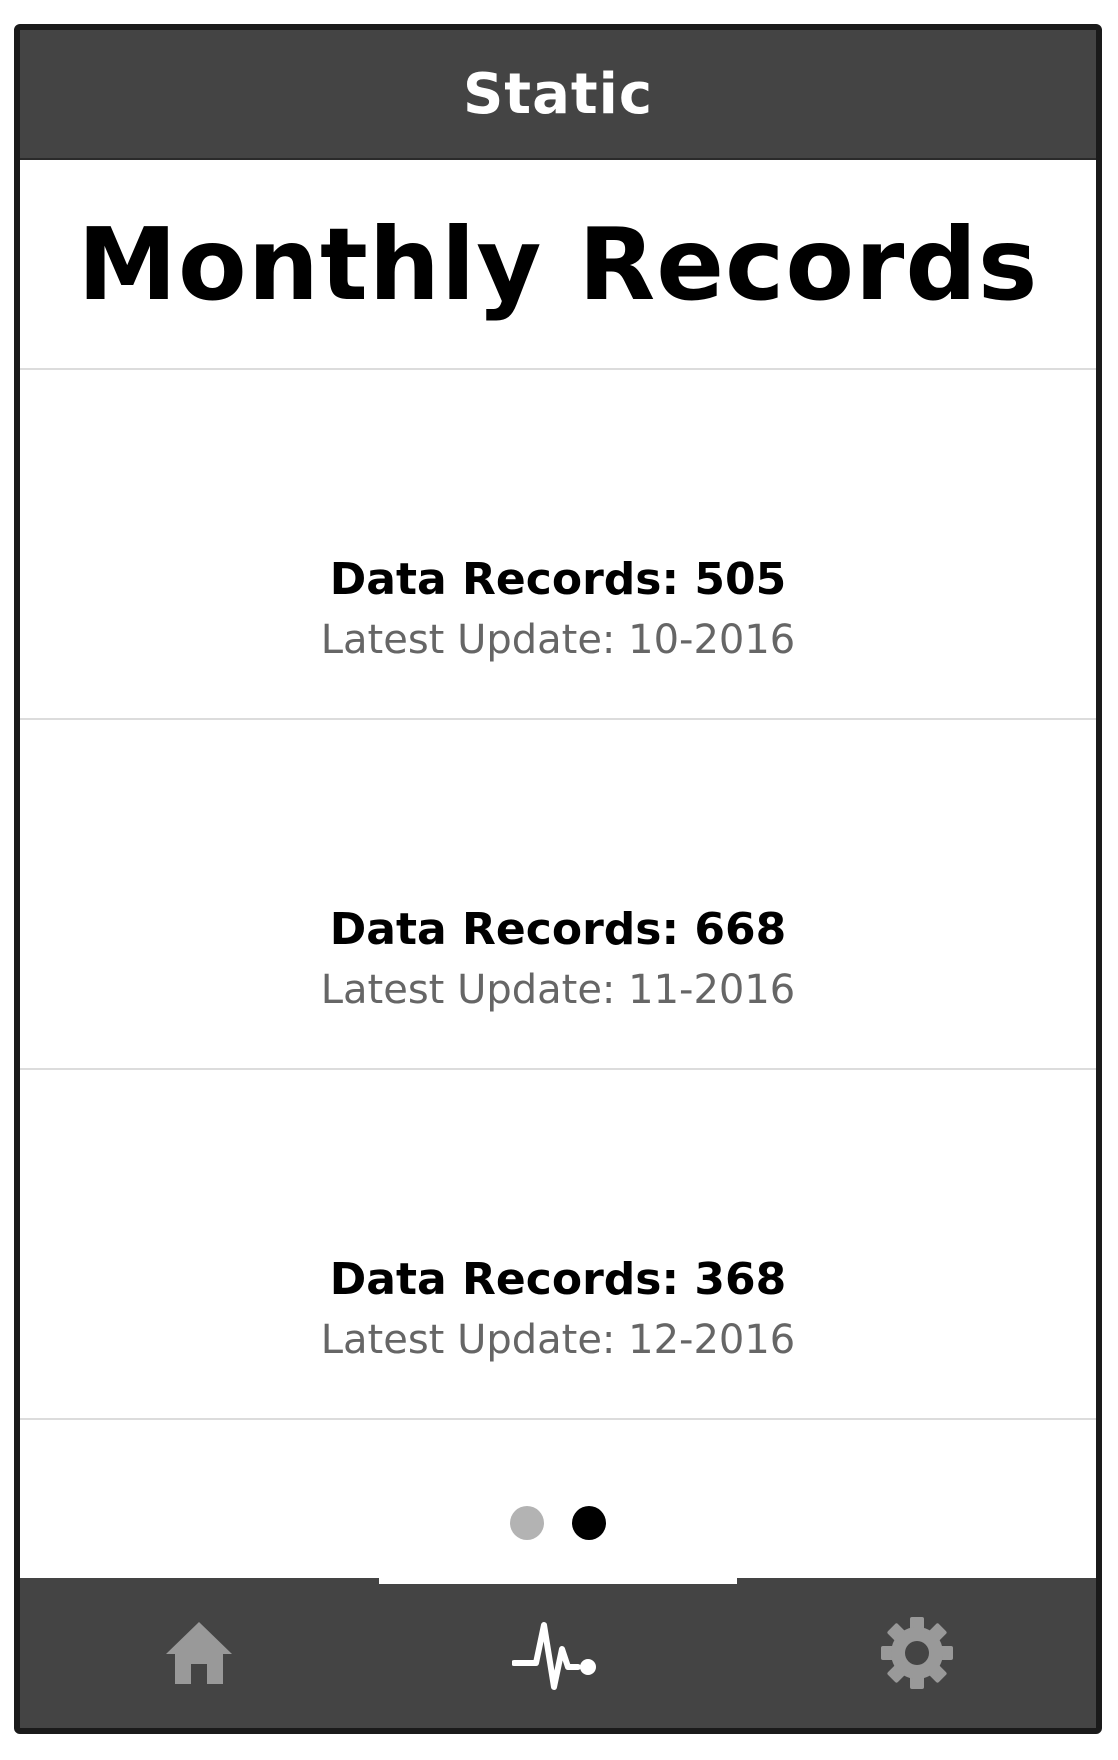 The width and height of the screenshot is (1118, 1760). I want to click on bottom-tab-bar, so click(558, 1653).